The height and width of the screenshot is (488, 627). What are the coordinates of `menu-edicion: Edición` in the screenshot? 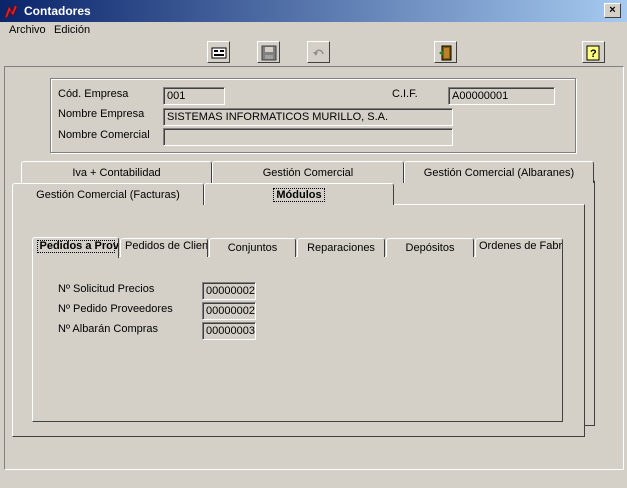 It's located at (72, 30).